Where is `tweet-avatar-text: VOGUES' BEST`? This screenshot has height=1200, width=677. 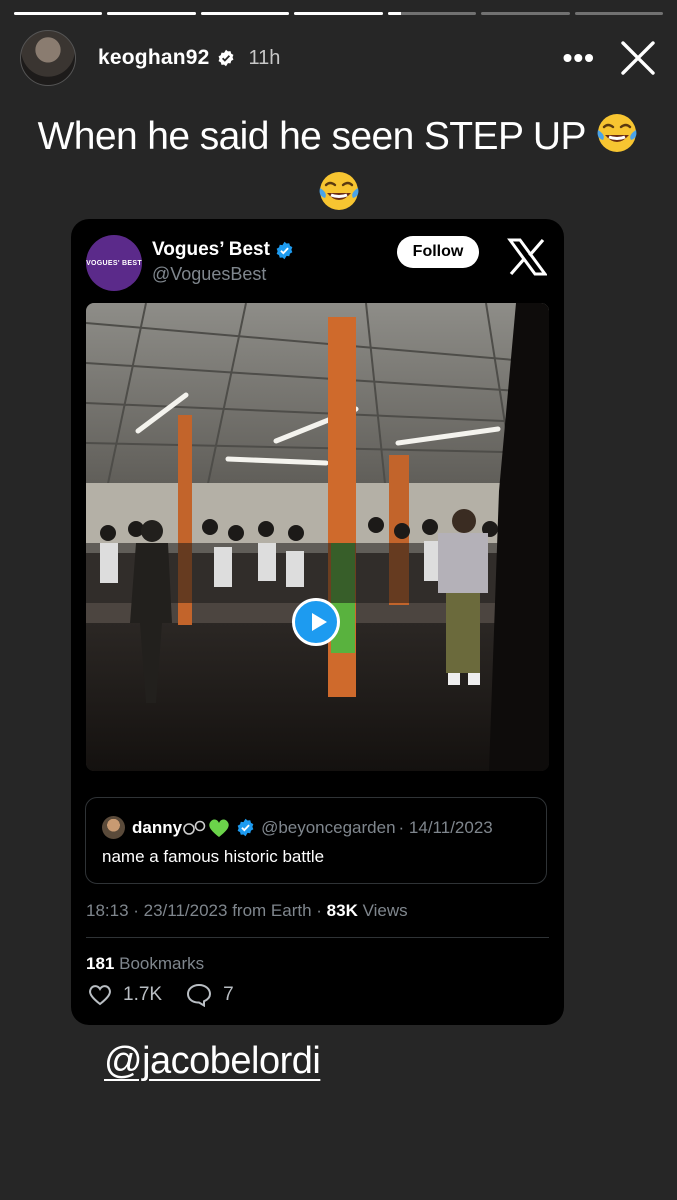
tweet-avatar-text: VOGUES' BEST is located at coordinates (114, 263).